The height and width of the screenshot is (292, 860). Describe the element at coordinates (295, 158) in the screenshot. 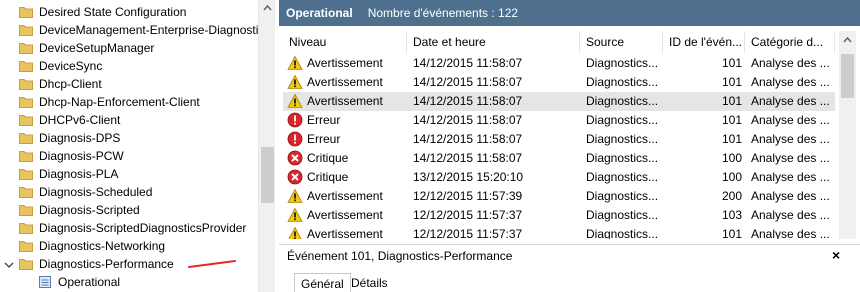

I see `critical-icon` at that location.